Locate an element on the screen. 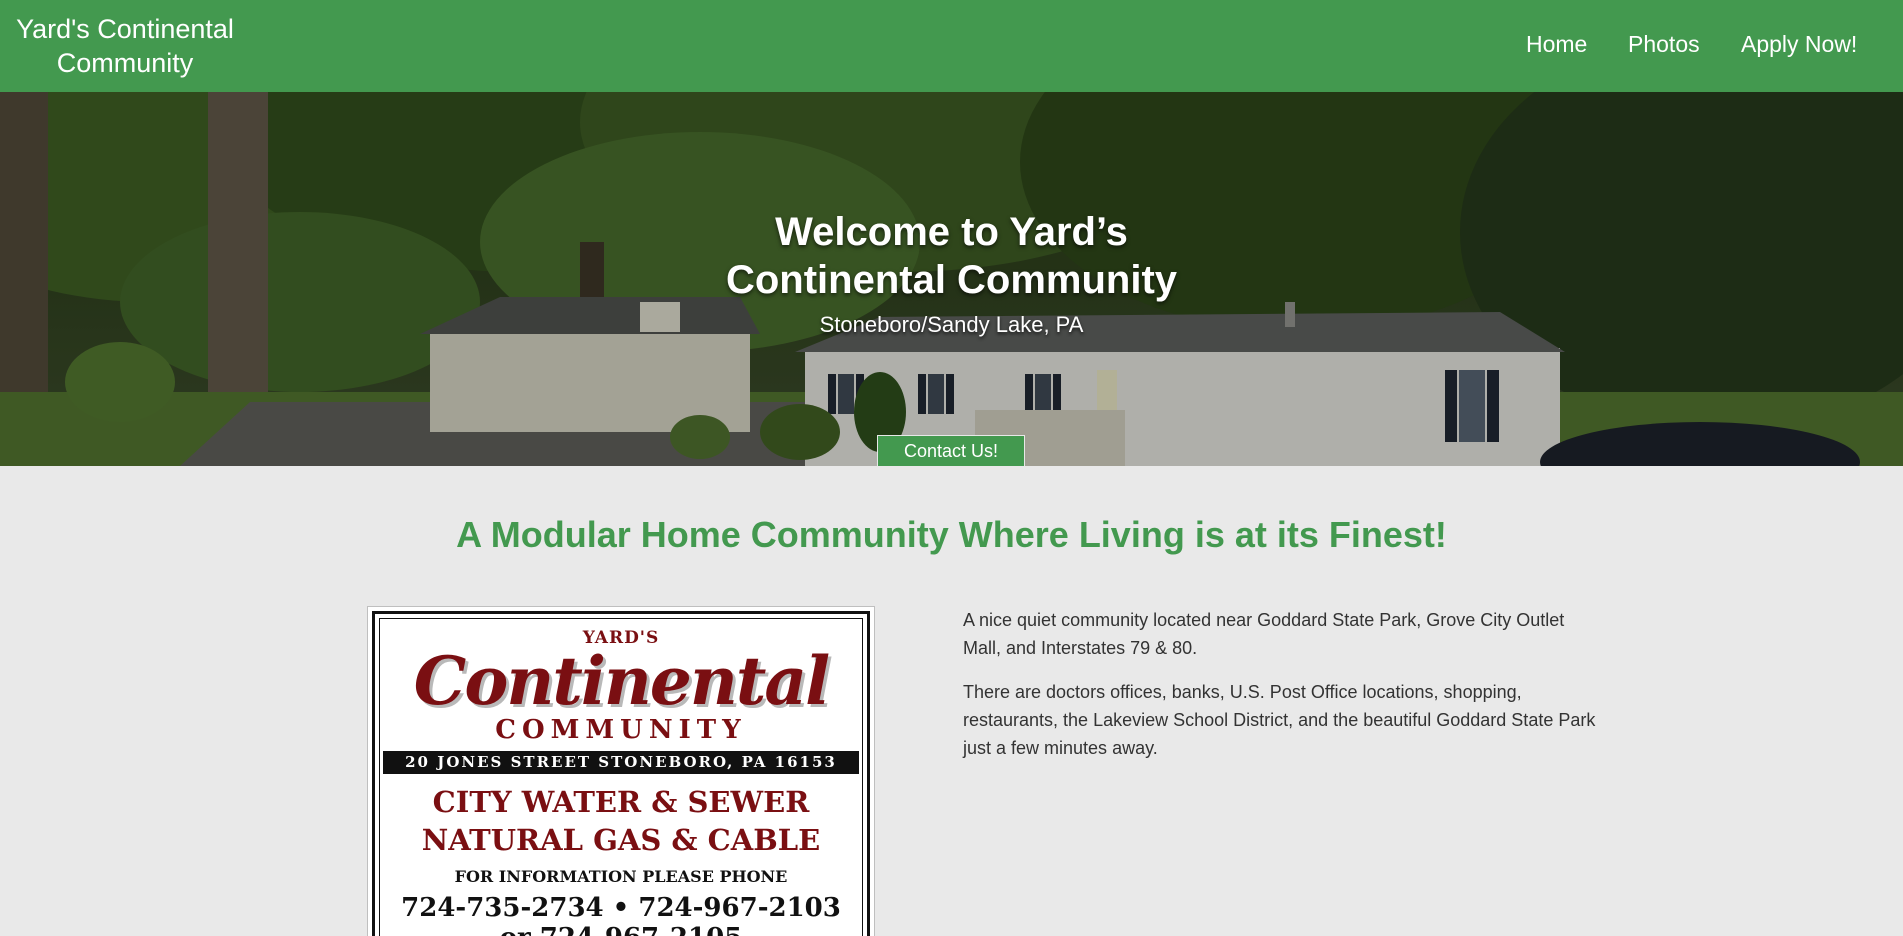 Image resolution: width=1903 pixels, height=936 pixels. brand-link: Yard's Continental Community is located at coordinates (125, 46).